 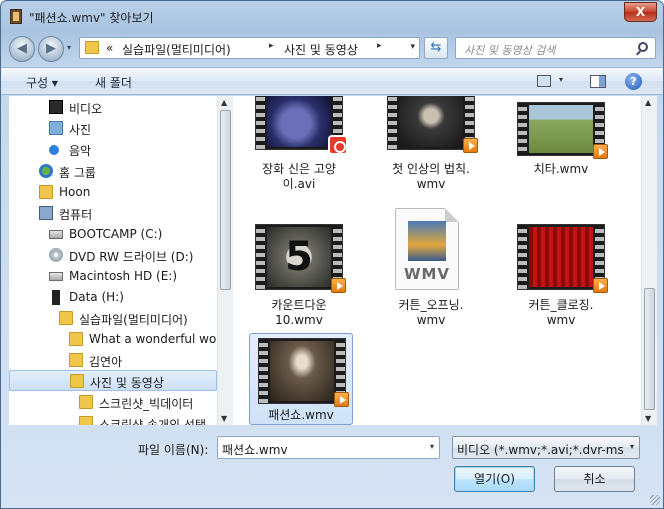 I want to click on arrow-left-icon: ◀, so click(x=22, y=48).